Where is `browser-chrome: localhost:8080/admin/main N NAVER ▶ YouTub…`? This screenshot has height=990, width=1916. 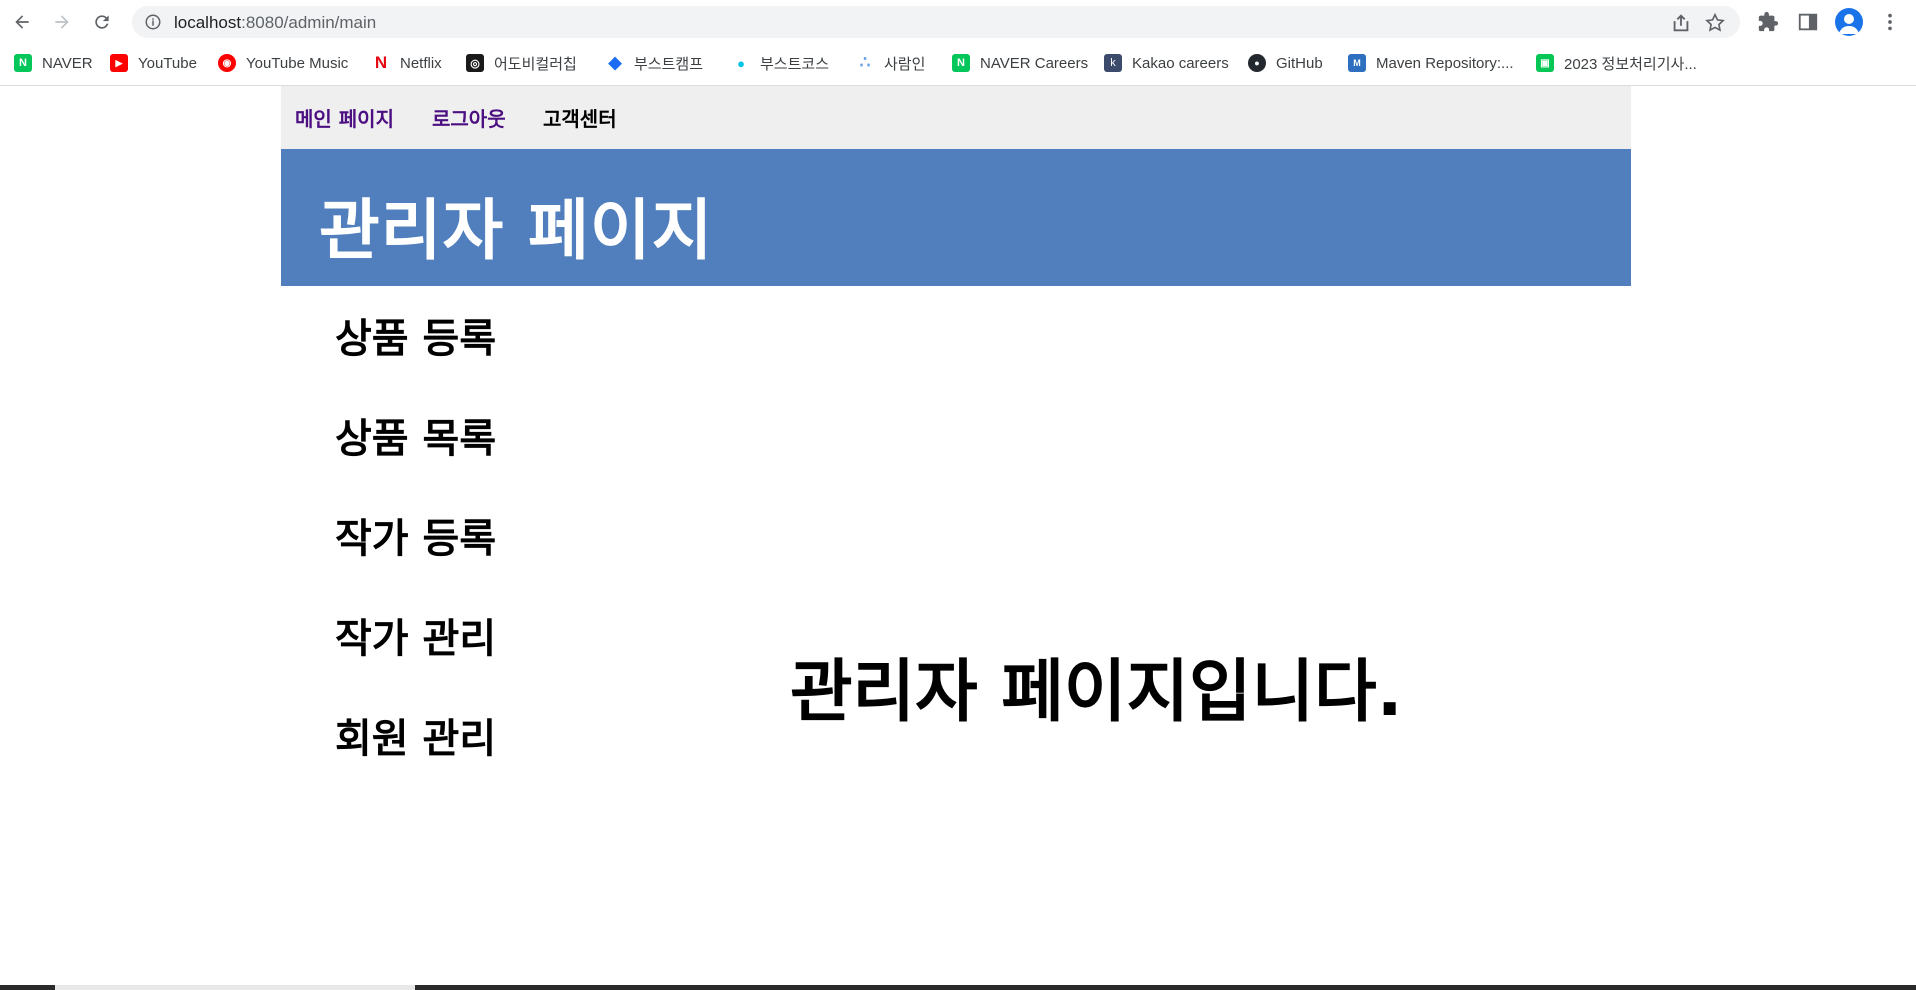 browser-chrome: localhost:8080/admin/main N NAVER ▶ YouTub… is located at coordinates (958, 43).